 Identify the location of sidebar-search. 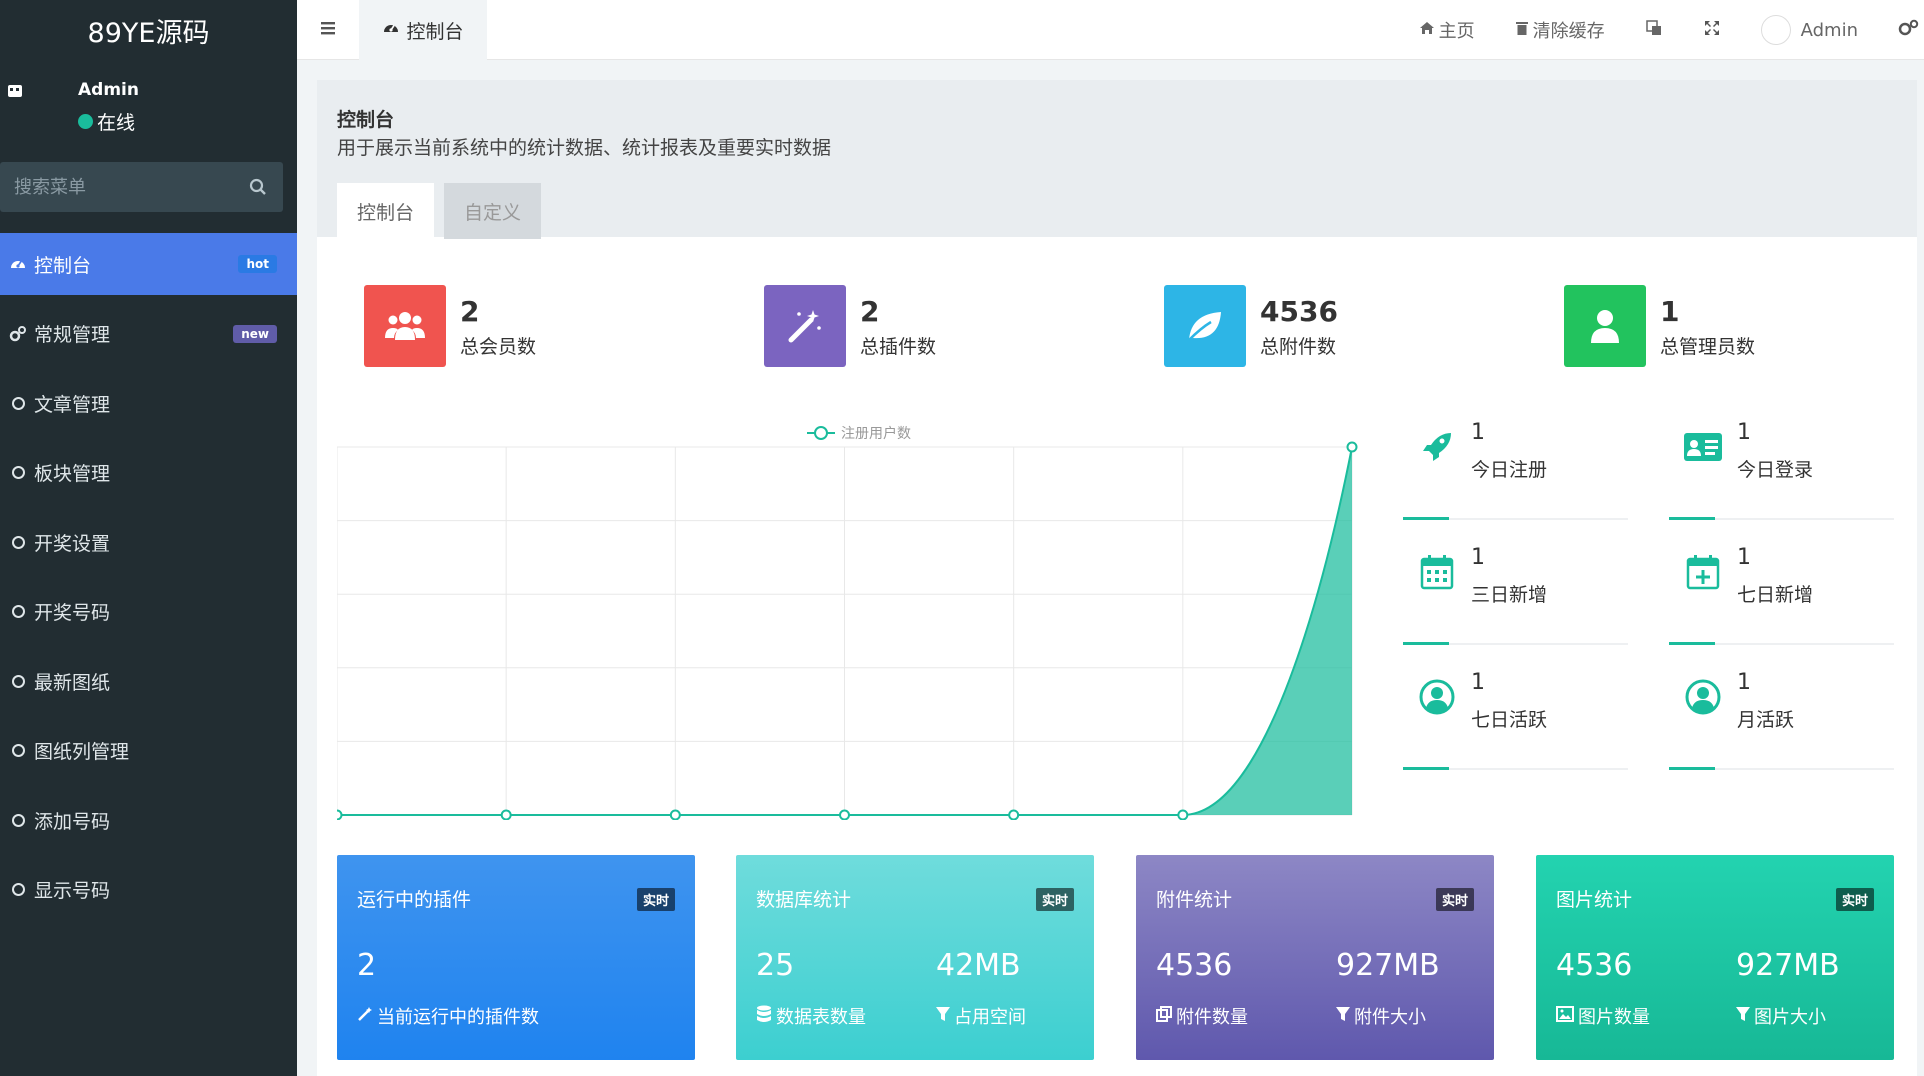
(141, 187).